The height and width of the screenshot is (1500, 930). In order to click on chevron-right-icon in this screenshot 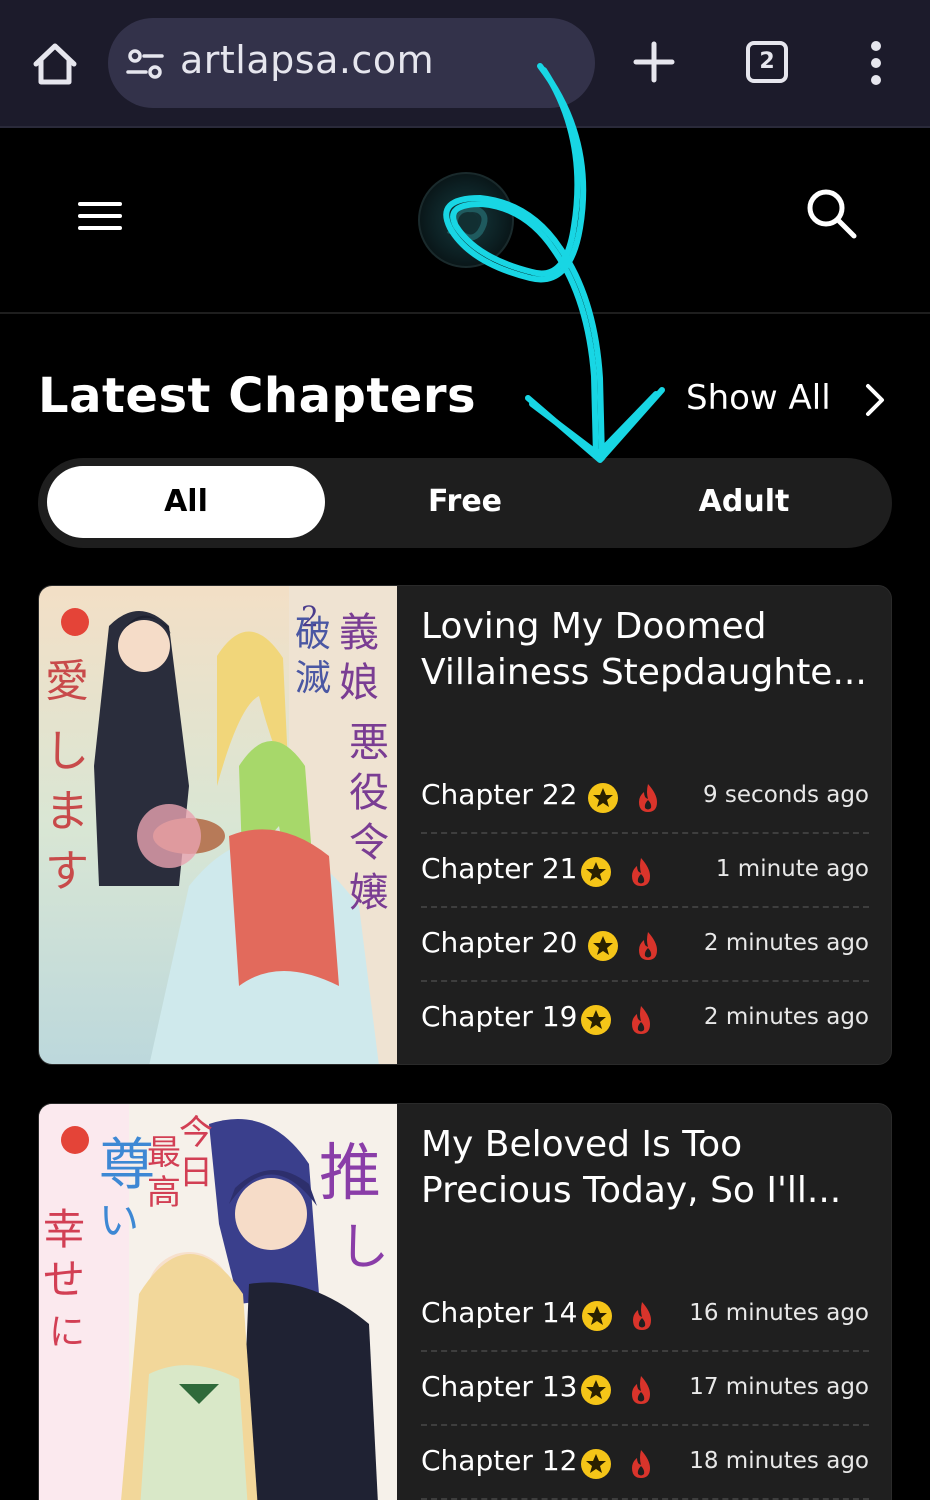, I will do `click(875, 400)`.